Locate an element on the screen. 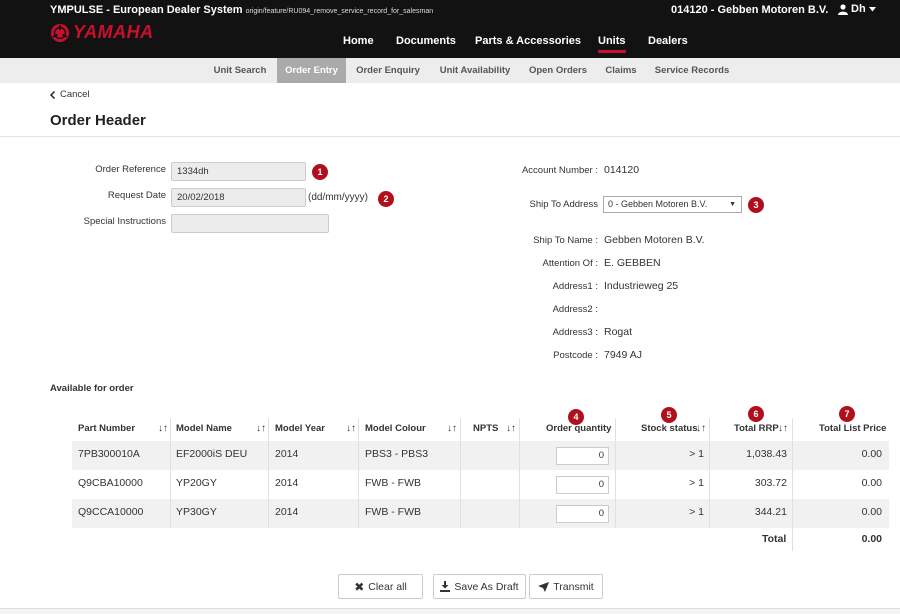 Image resolution: width=900 pixels, height=614 pixels. chevron-left-icon is located at coordinates (52, 94).